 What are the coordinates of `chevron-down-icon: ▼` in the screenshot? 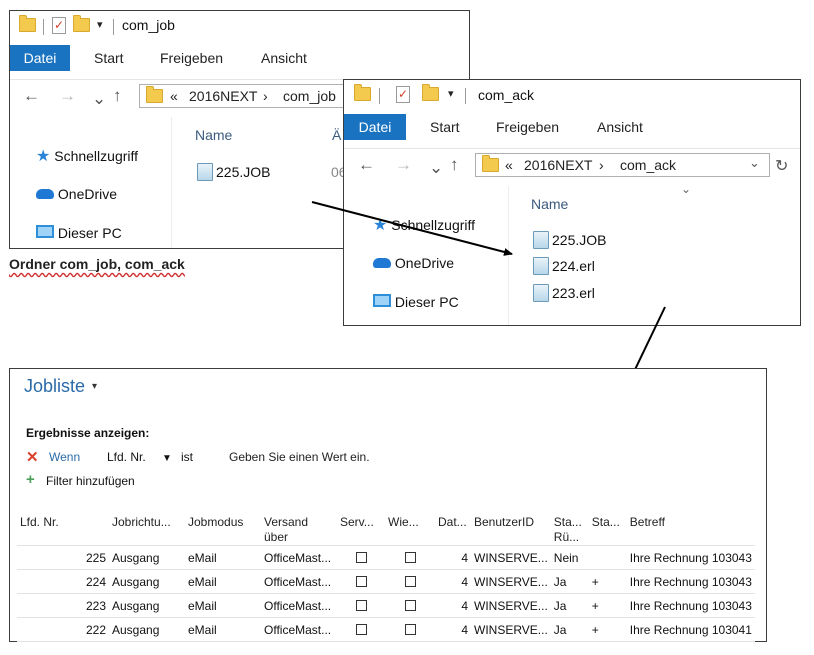 It's located at (167, 458).